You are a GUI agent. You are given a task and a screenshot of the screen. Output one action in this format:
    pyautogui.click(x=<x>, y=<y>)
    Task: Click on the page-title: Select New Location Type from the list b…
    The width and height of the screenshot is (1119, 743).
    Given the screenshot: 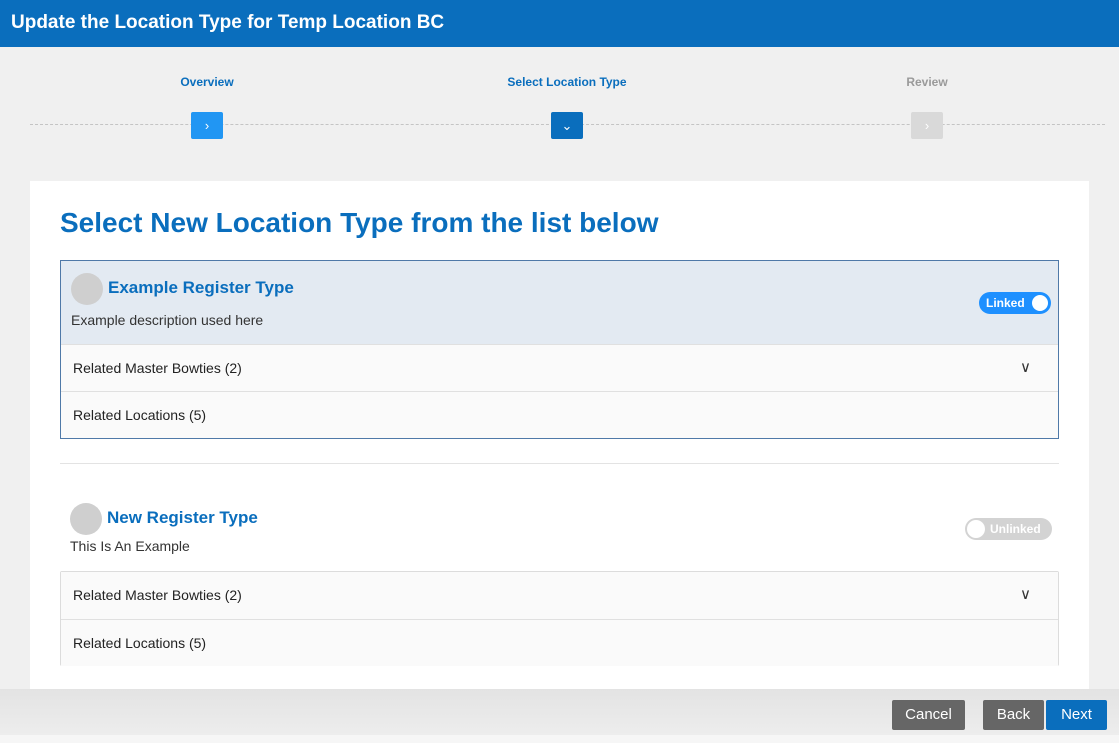 What is the action you would take?
    pyautogui.click(x=359, y=222)
    